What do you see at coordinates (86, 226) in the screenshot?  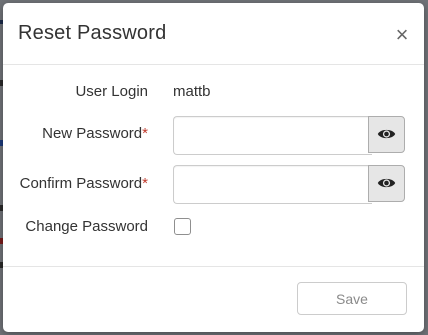 I see `change-password-label: Change Password` at bounding box center [86, 226].